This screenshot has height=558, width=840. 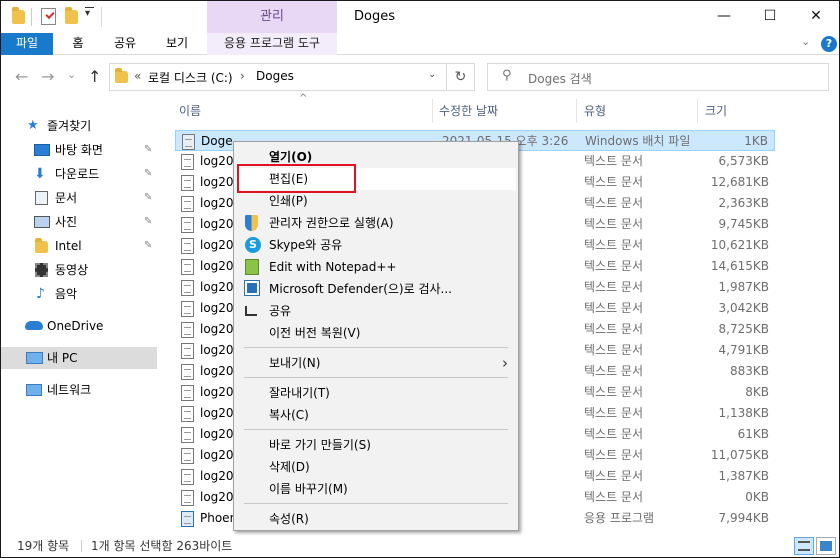 What do you see at coordinates (18, 15) in the screenshot?
I see `folder-icon` at bounding box center [18, 15].